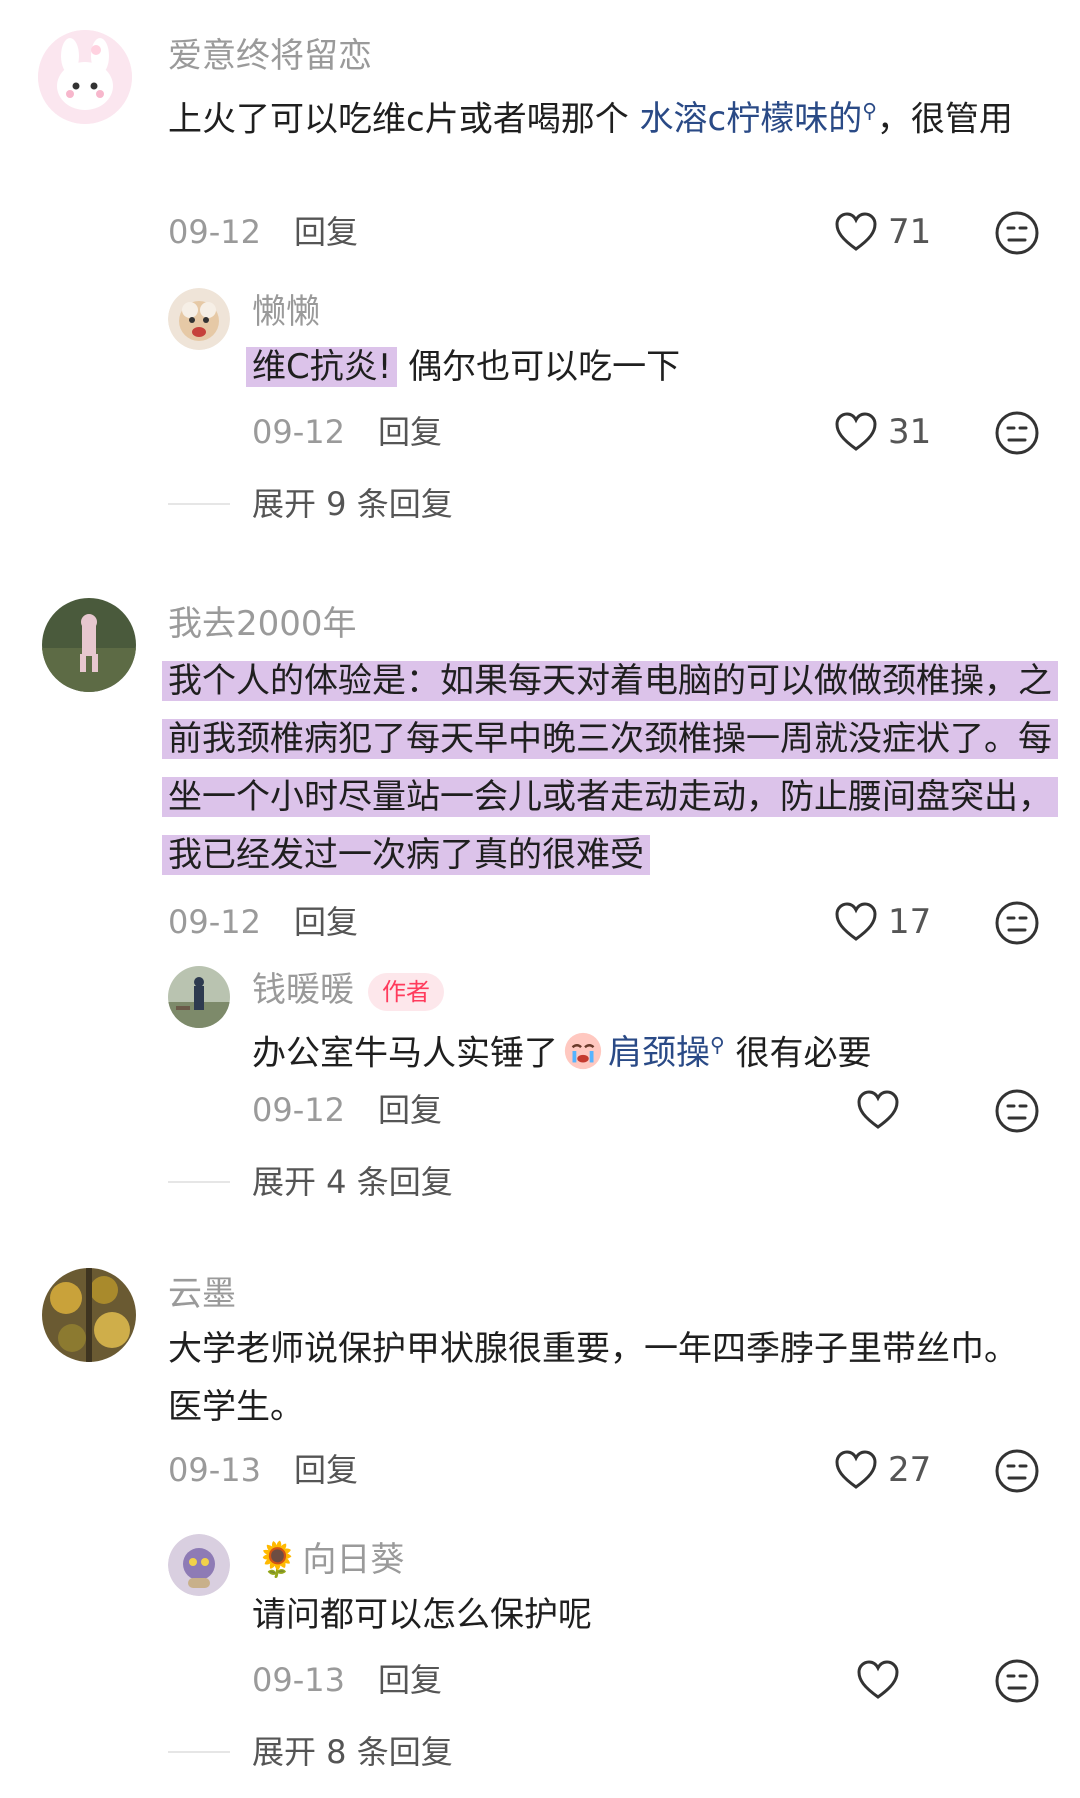  Describe the element at coordinates (286, 312) in the screenshot. I see `reply-username: 懒懒` at that location.